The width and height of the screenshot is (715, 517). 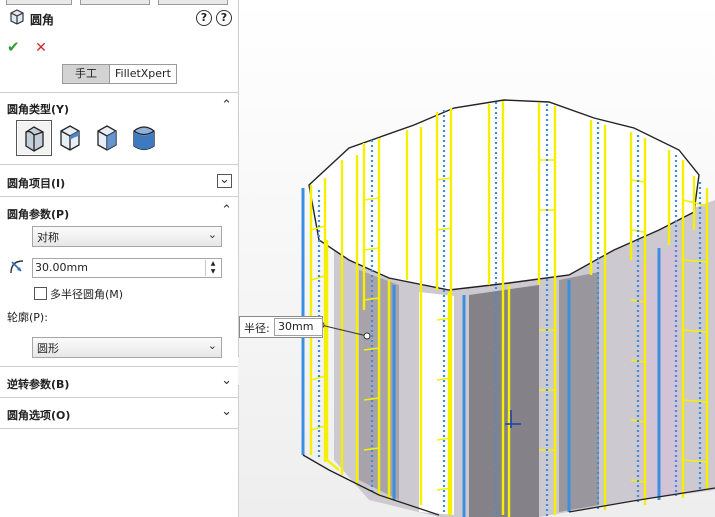 I want to click on section-fillet-options: 圆角选项(O) ⌄, so click(x=119, y=413).